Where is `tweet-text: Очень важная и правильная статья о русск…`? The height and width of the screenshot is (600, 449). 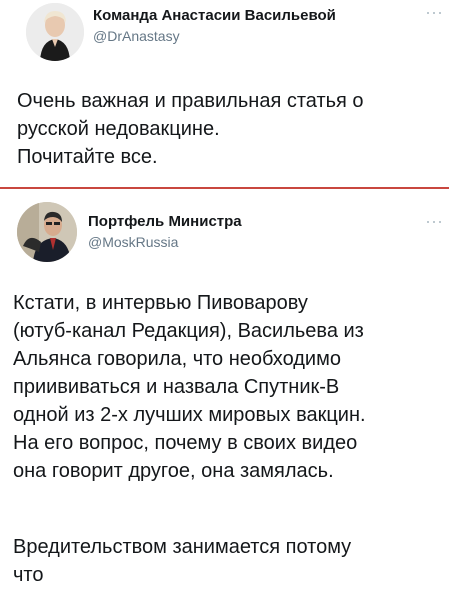
tweet-text: Очень важная и правильная статья о русск… is located at coordinates (190, 129).